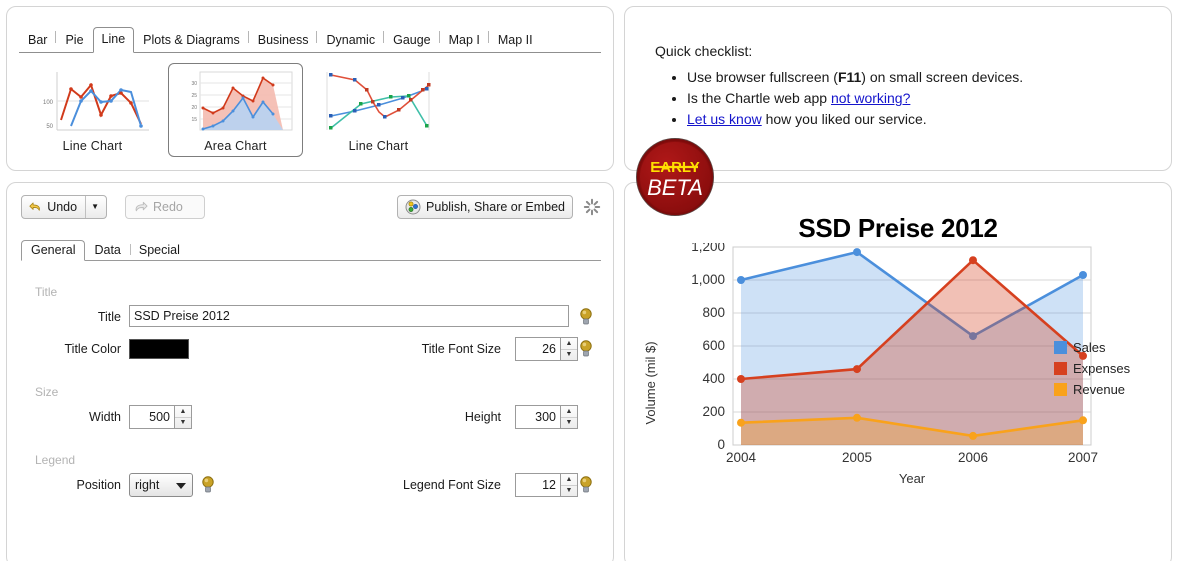  I want to click on thumbnail-area-chart: 30 25 20 15 Area Chart, so click(235, 110).